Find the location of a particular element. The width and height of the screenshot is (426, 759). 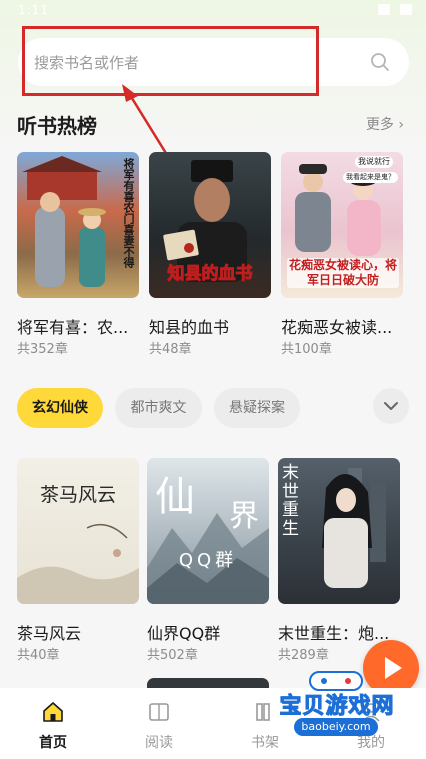

search-icon is located at coordinates (380, 62).